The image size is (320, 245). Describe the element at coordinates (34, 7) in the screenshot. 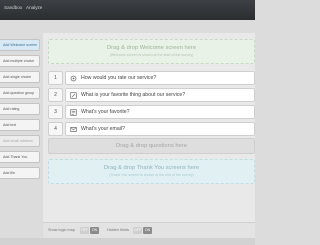

I see `nav-link-analyze: Analyze` at that location.